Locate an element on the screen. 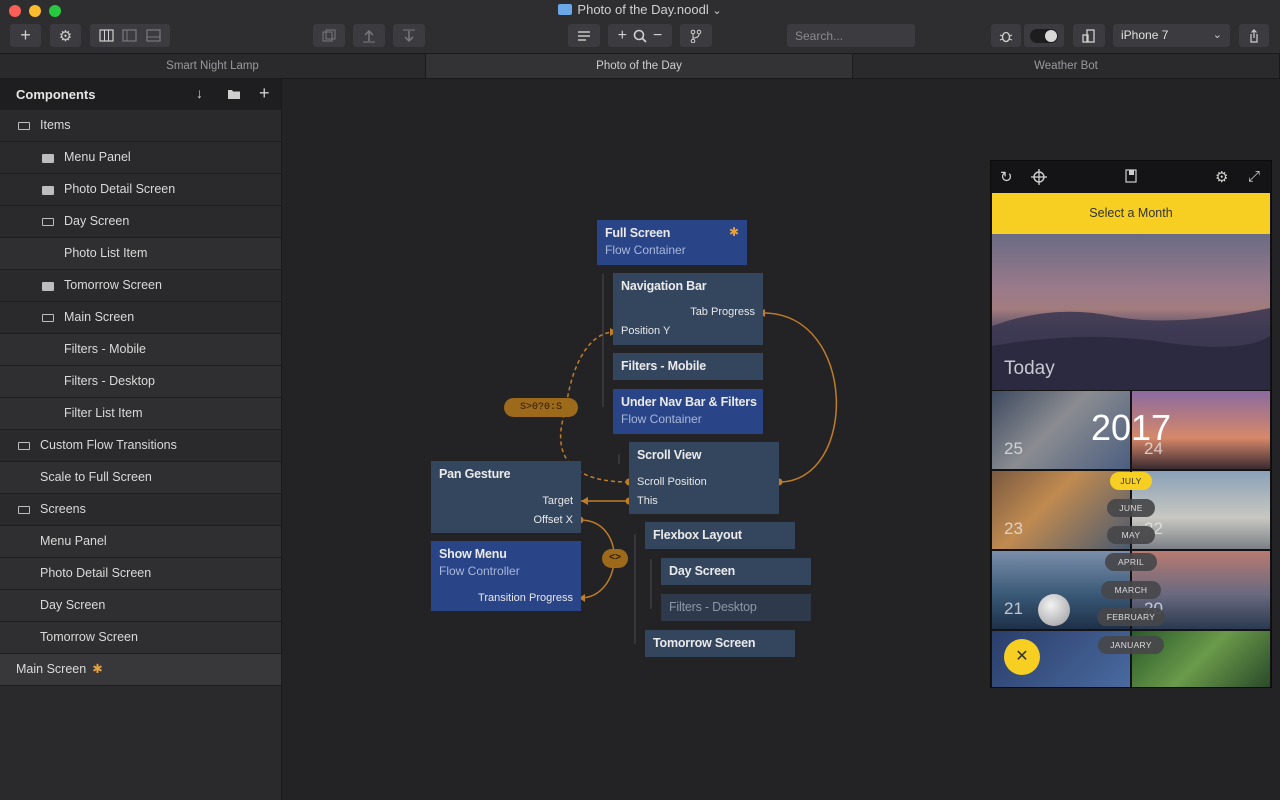  node-tomorrow-screen: Tomorrow Screen is located at coordinates (720, 643).